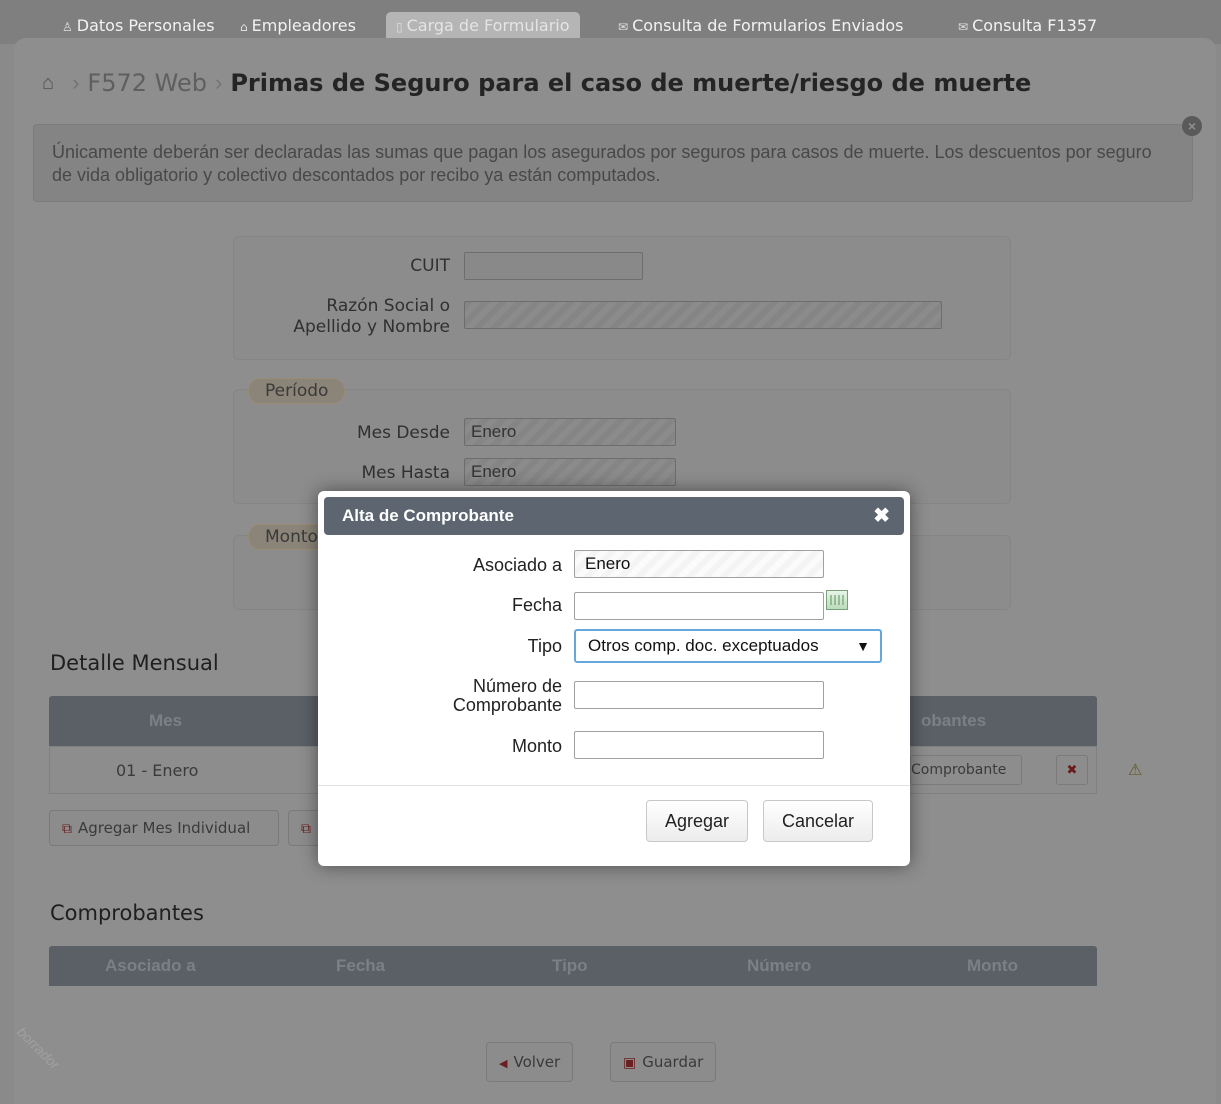 This screenshot has height=1104, width=1221. I want to click on breadcrumb-parent: F572 Web, so click(147, 83).